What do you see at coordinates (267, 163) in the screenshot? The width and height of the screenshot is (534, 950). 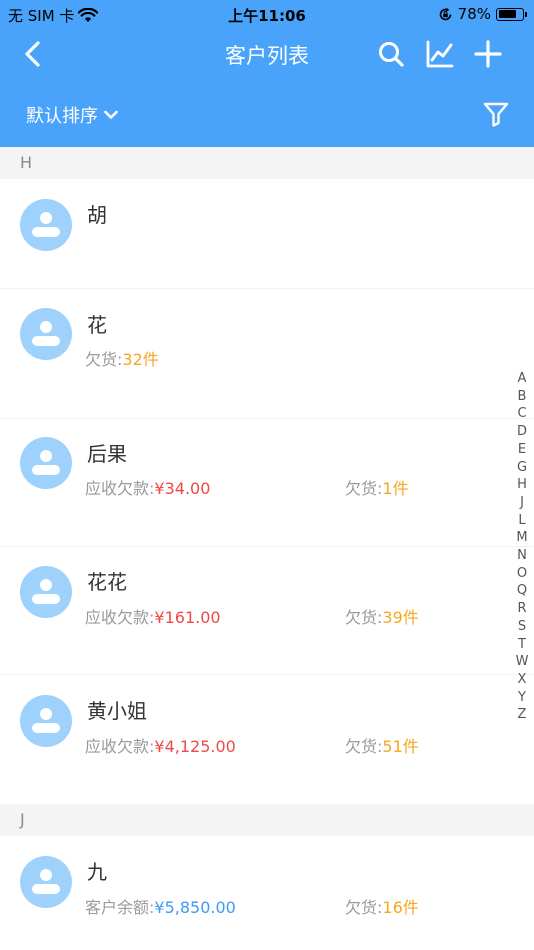 I see `section-header-h: H` at bounding box center [267, 163].